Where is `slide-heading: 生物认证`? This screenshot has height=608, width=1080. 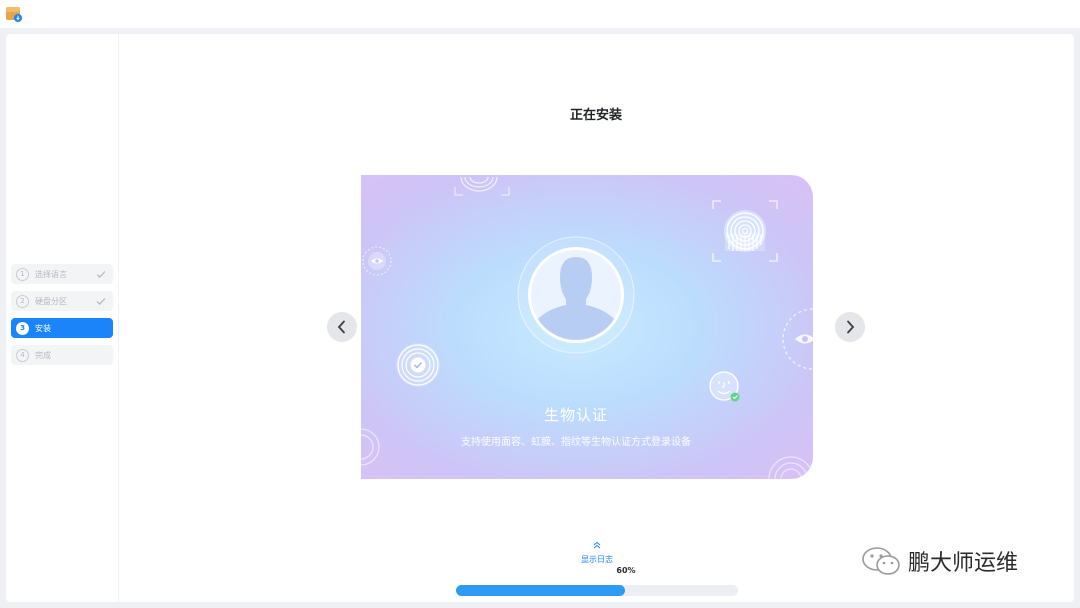
slide-heading: 生物认证 is located at coordinates (575, 415).